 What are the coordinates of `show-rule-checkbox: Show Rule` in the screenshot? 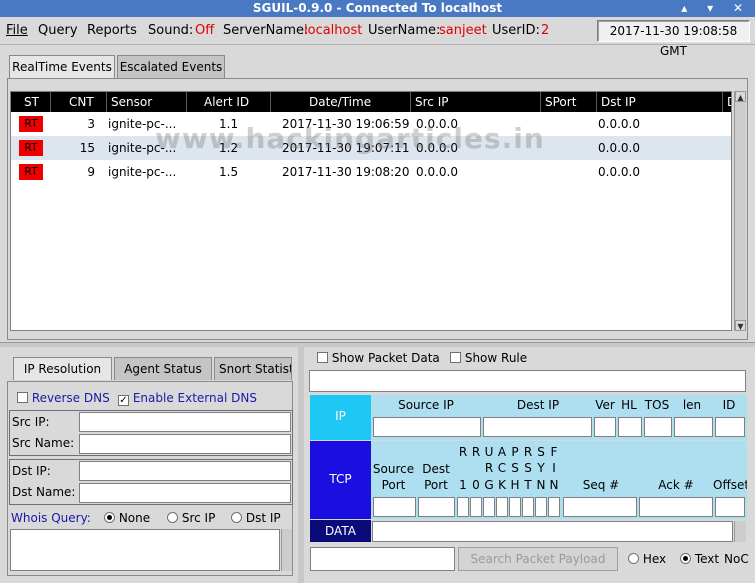 It's located at (488, 358).